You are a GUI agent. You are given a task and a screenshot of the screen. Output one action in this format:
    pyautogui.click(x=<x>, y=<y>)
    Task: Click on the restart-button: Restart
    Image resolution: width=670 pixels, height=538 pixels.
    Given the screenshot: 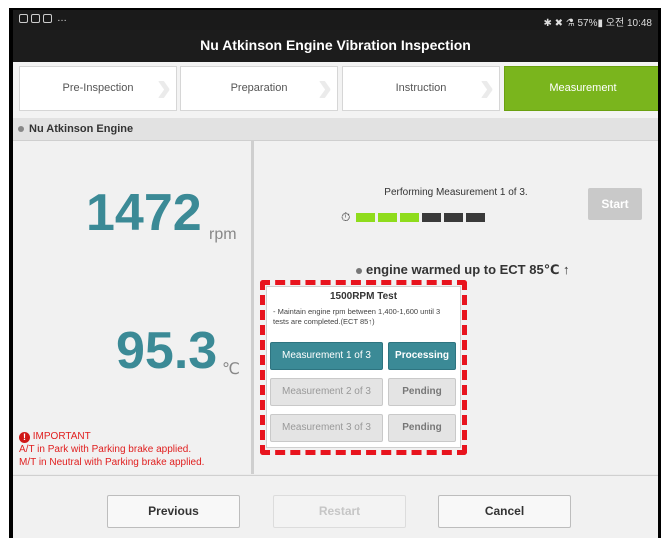 What is the action you would take?
    pyautogui.click(x=339, y=511)
    